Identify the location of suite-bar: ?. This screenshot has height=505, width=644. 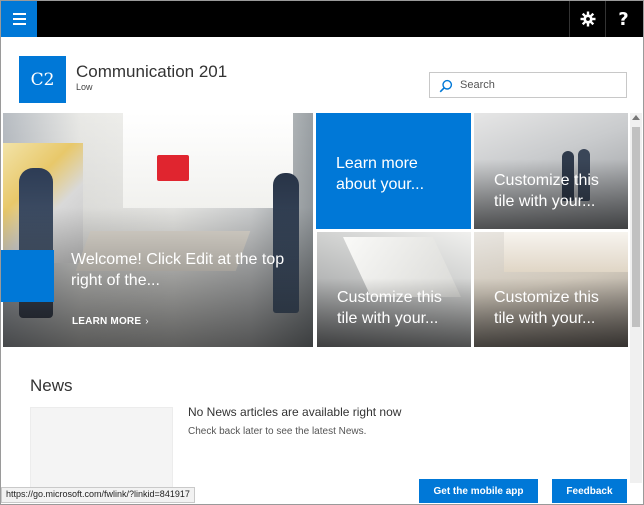
(322, 19).